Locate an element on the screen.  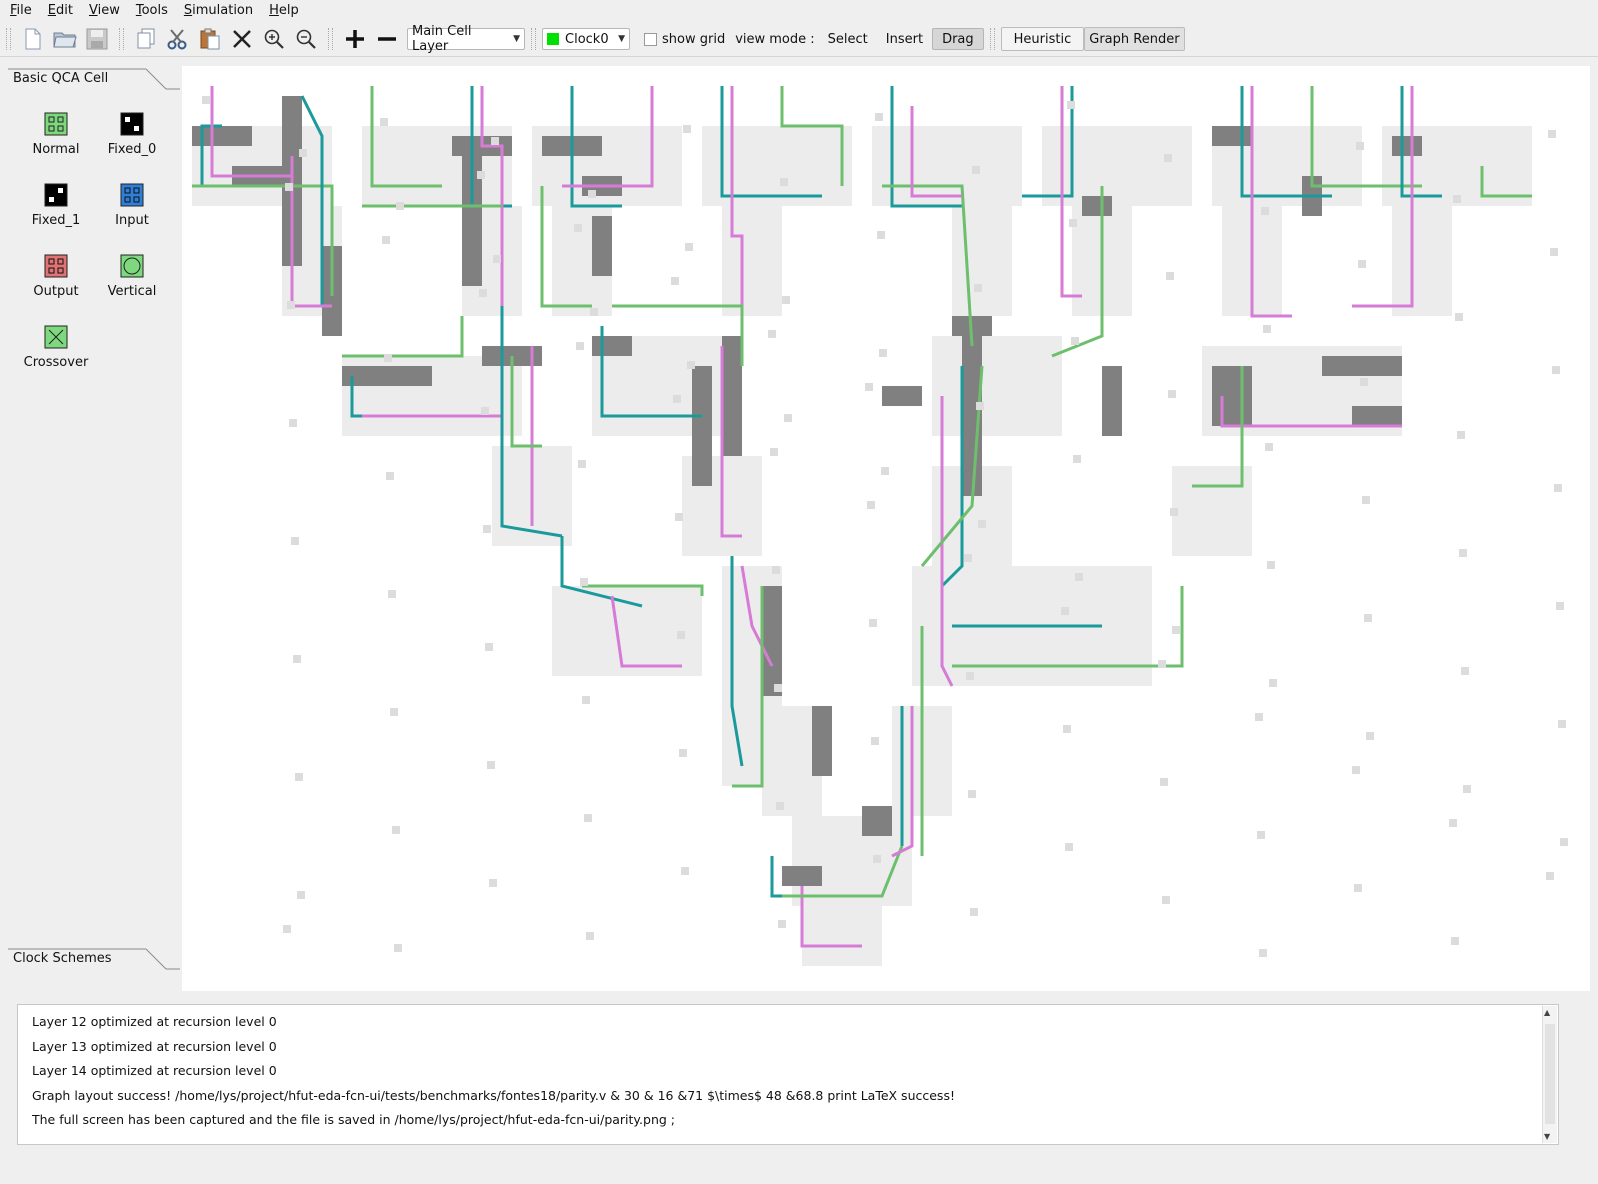
remove-layer-button is located at coordinates (387, 39).